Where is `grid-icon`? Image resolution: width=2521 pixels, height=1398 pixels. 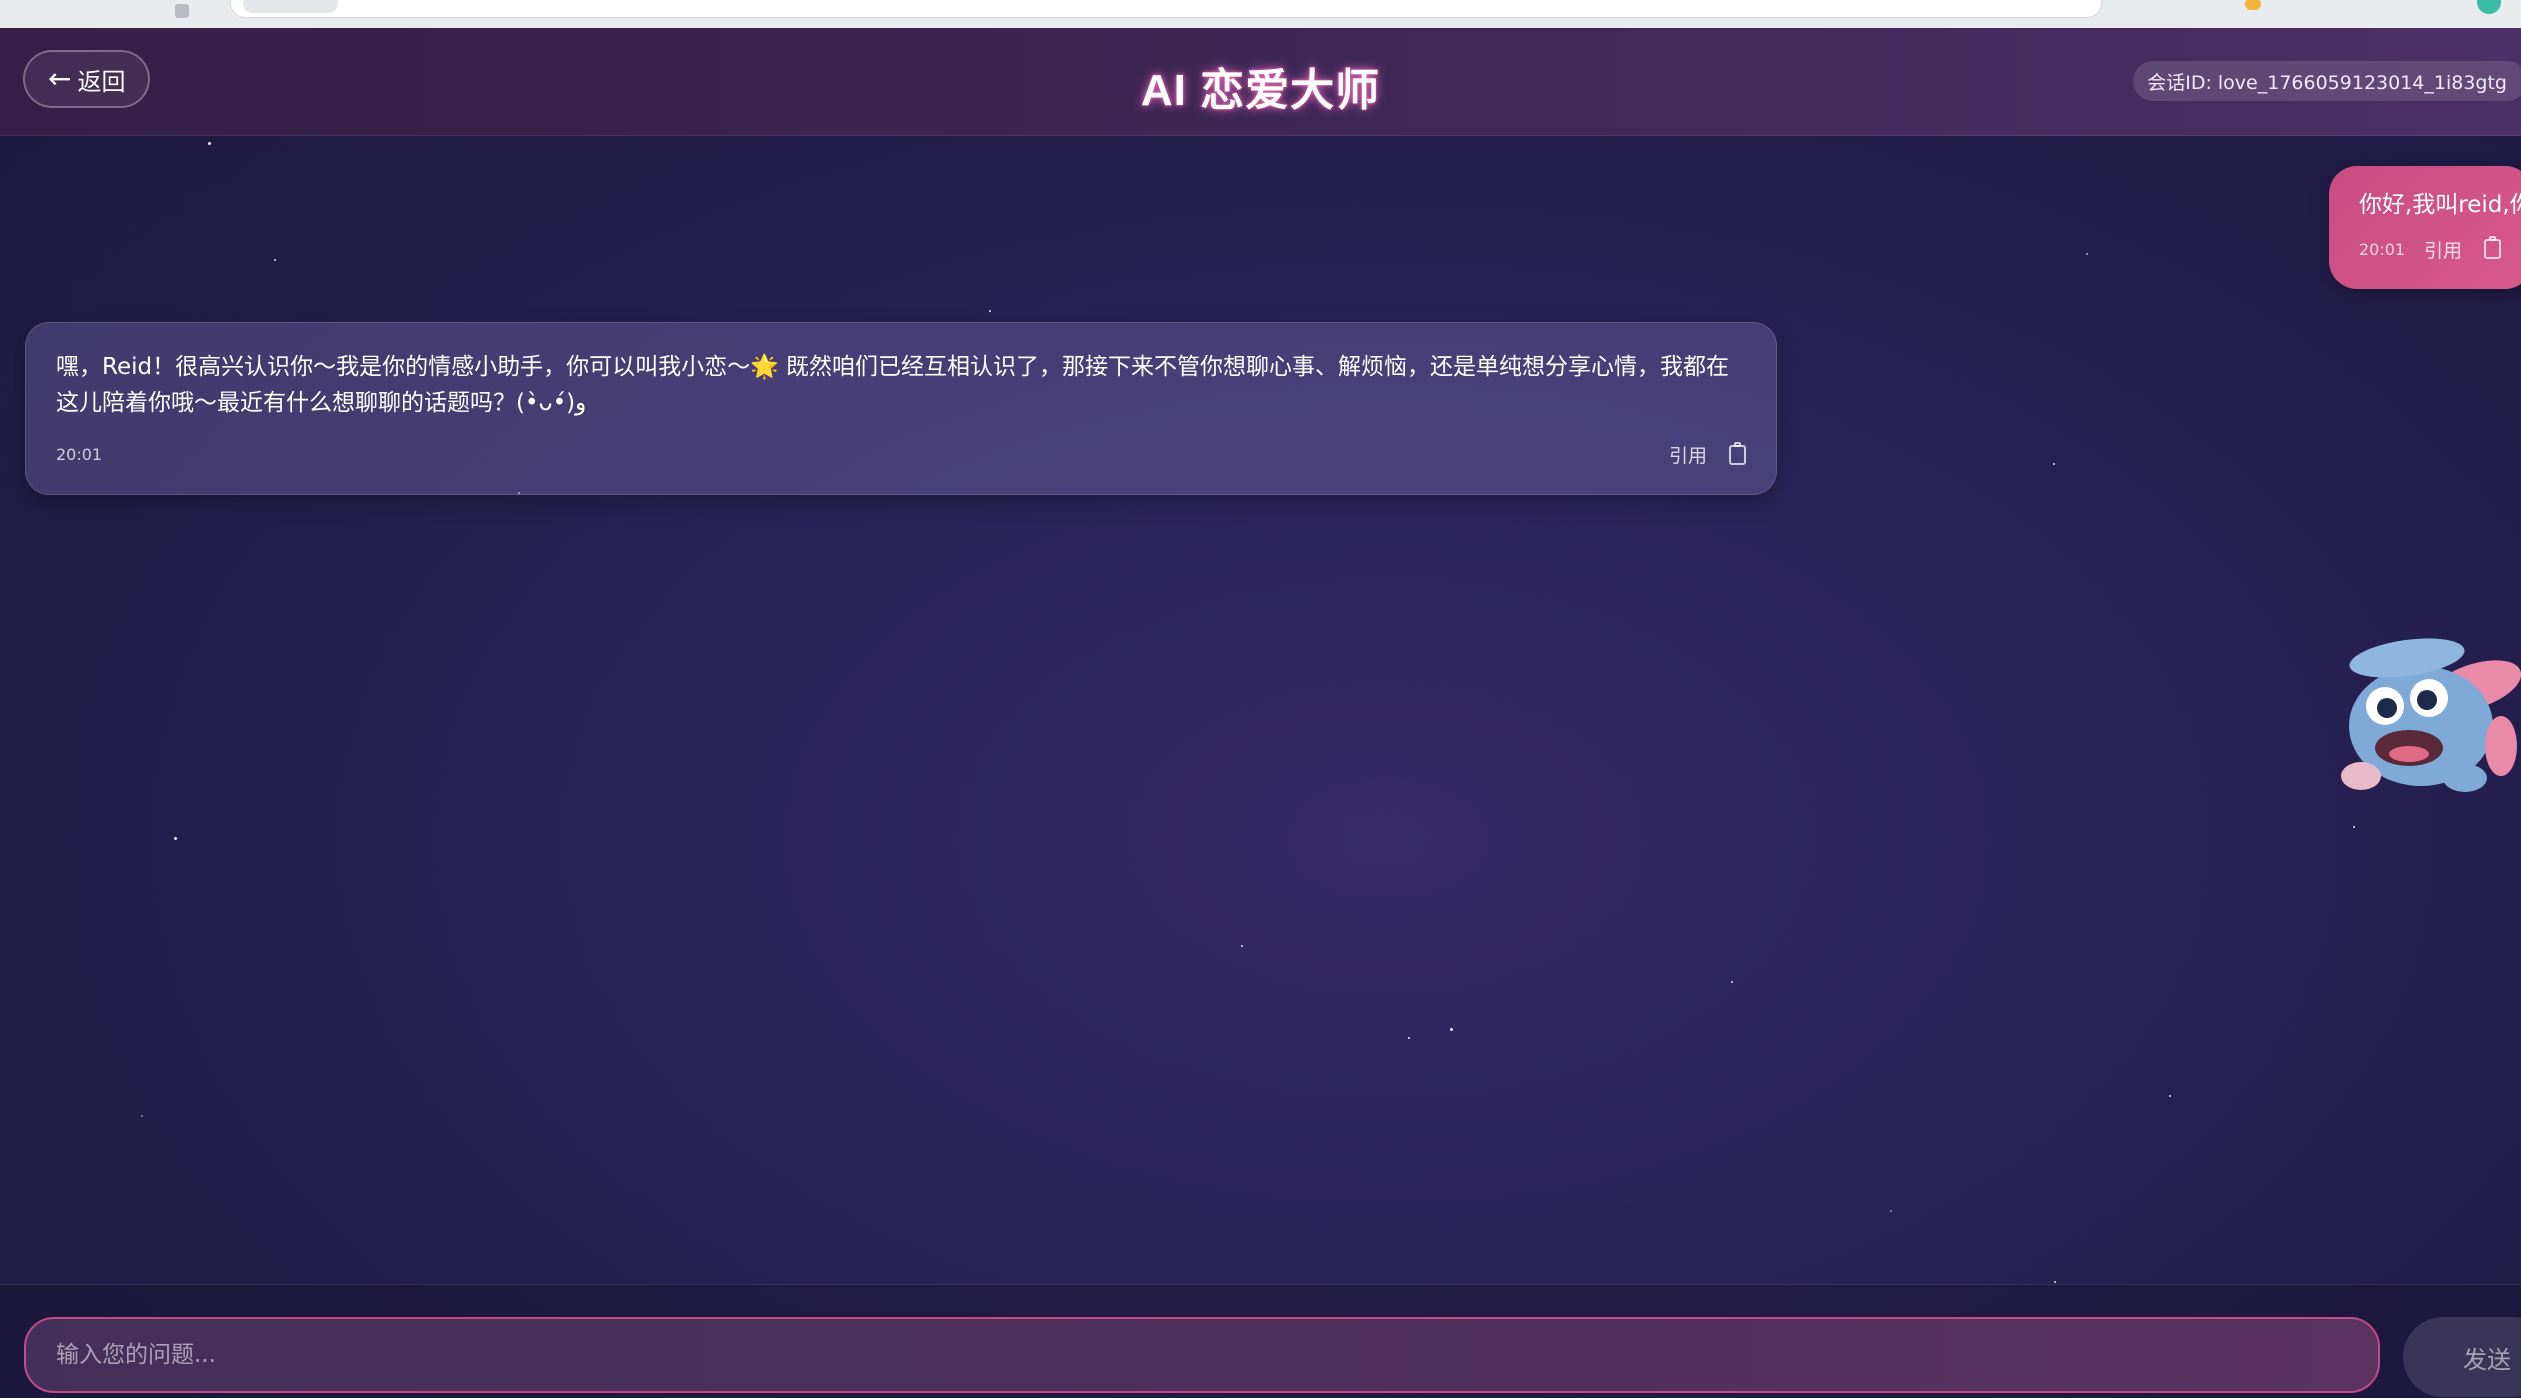
grid-icon is located at coordinates (182, 11).